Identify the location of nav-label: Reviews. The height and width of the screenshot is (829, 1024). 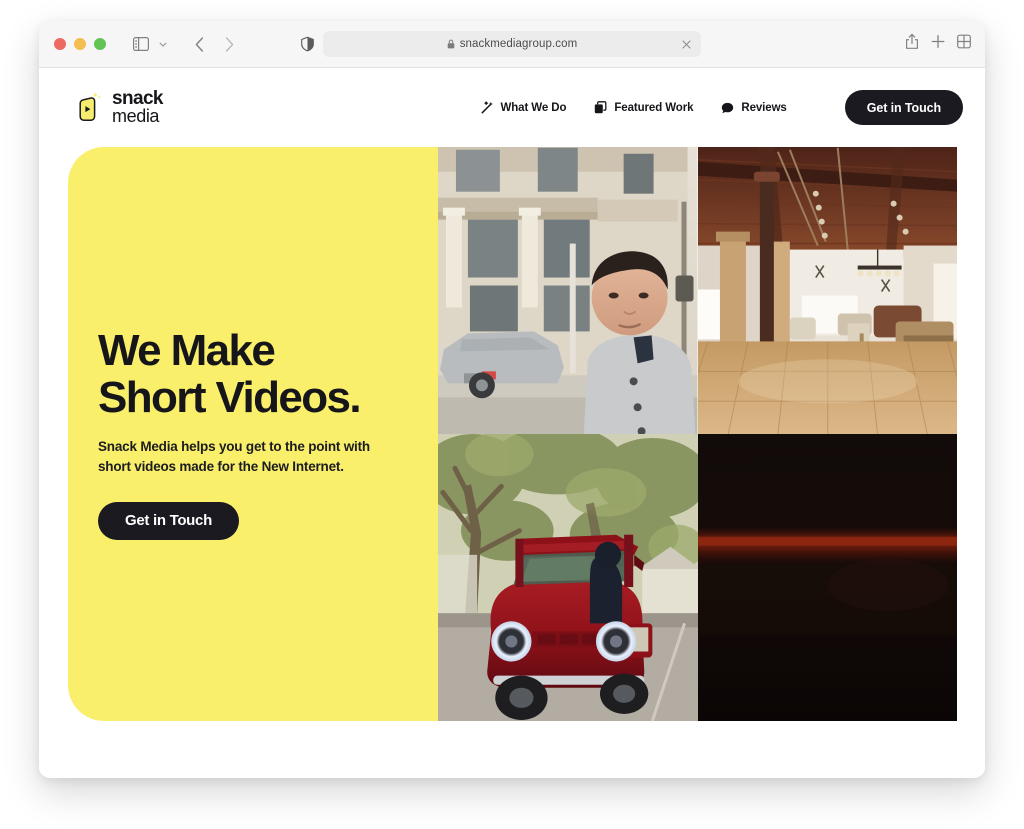
(764, 107).